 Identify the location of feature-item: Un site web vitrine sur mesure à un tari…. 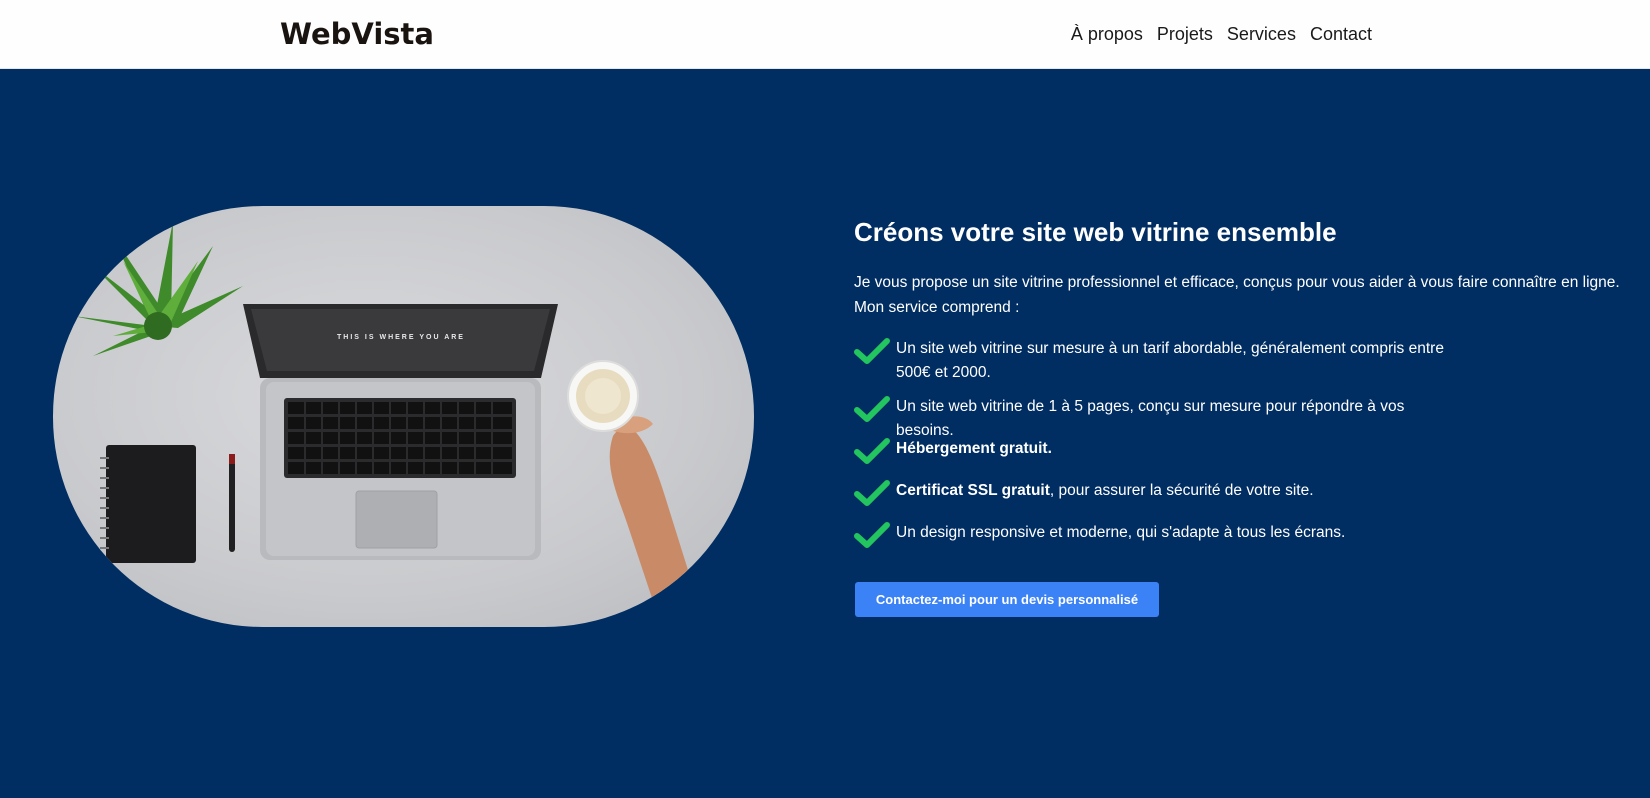
(1204, 366).